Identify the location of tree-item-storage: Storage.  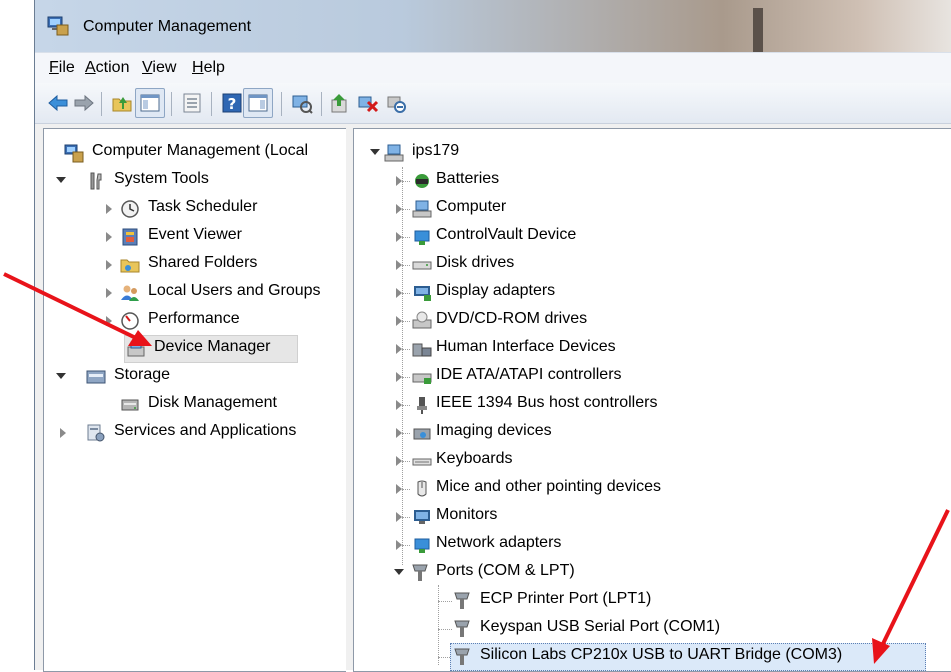
(195, 377).